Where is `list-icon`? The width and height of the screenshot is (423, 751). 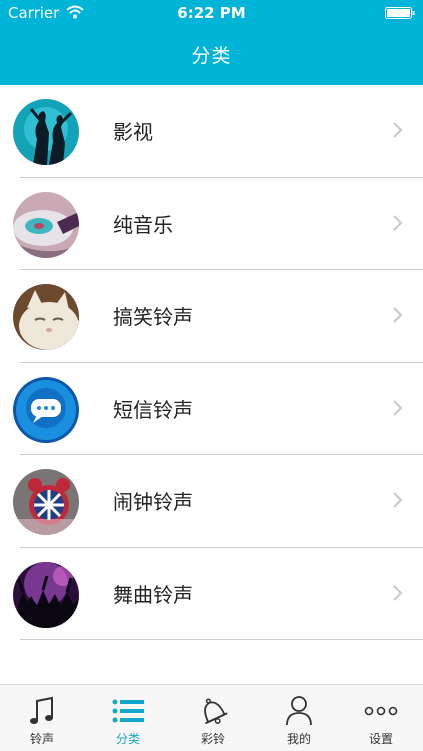 list-icon is located at coordinates (128, 711).